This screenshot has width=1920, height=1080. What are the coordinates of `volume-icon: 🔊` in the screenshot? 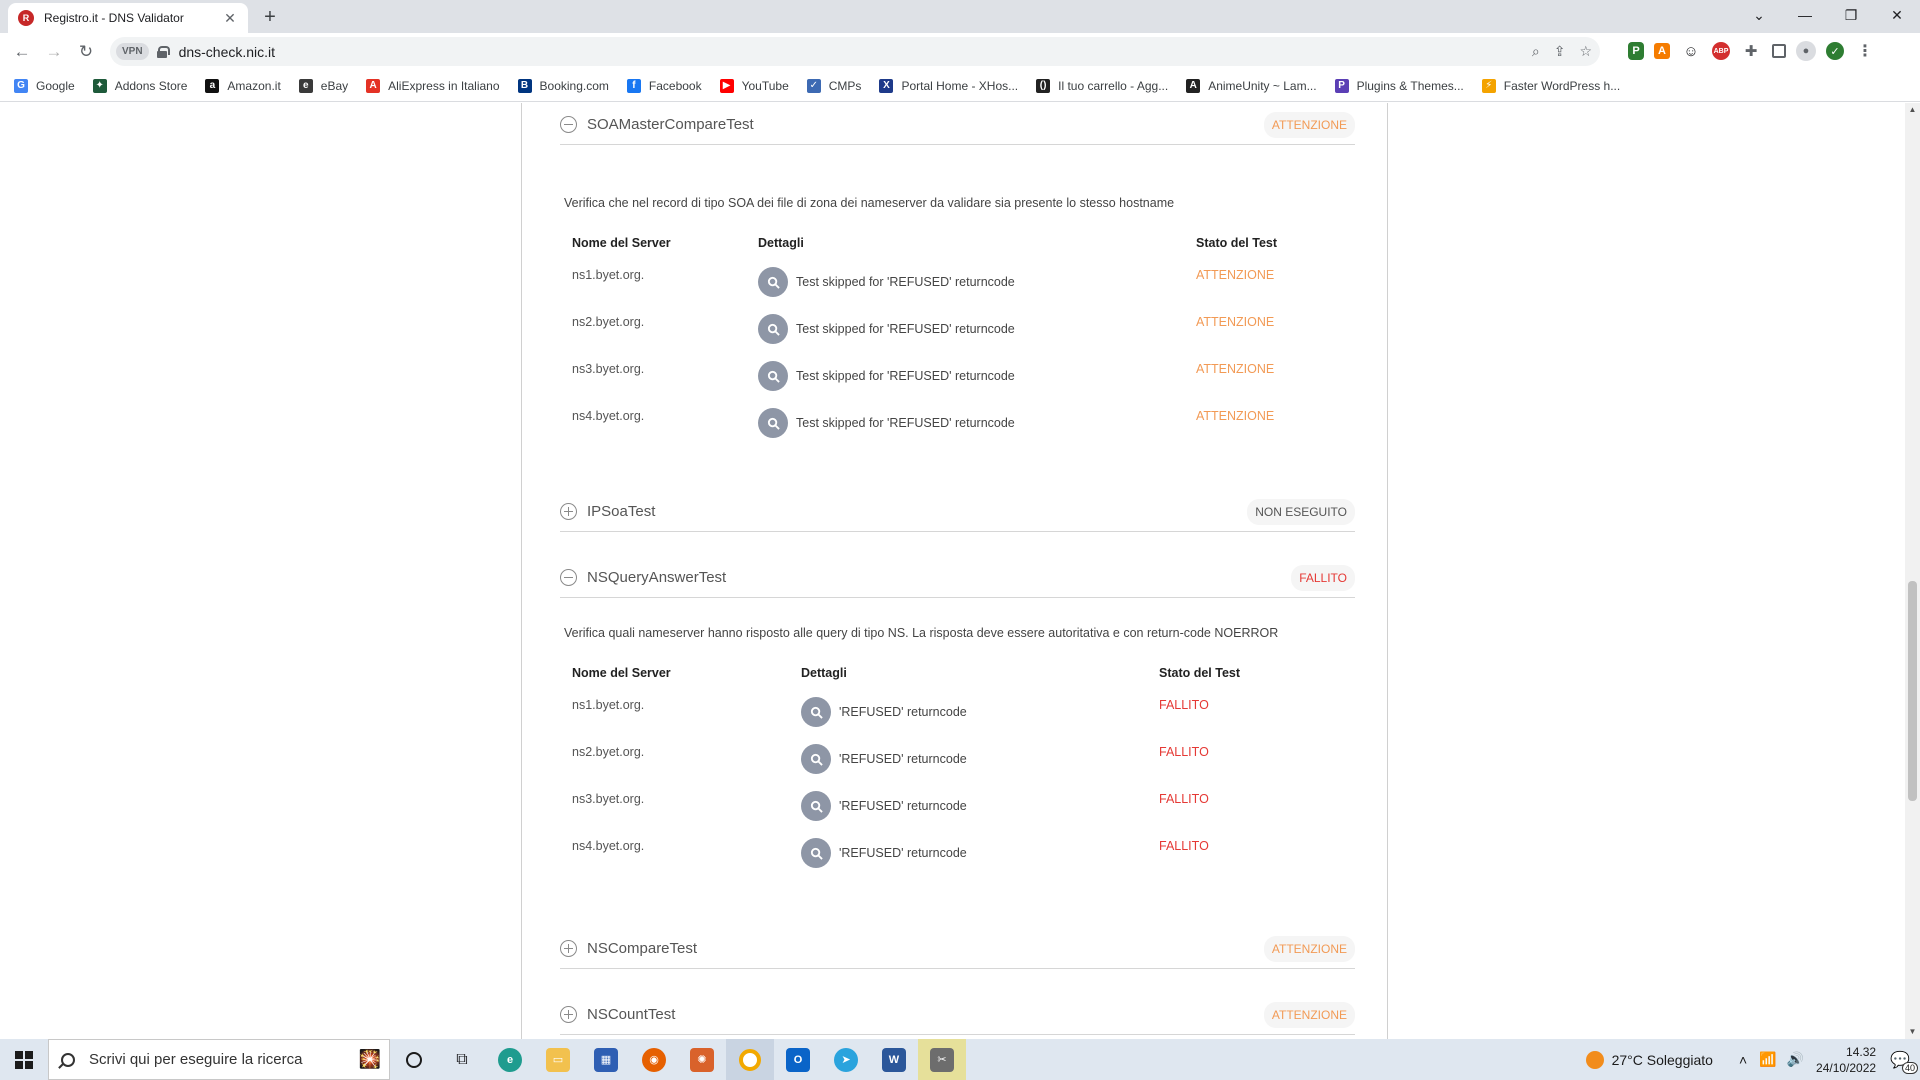 It's located at (1795, 1059).